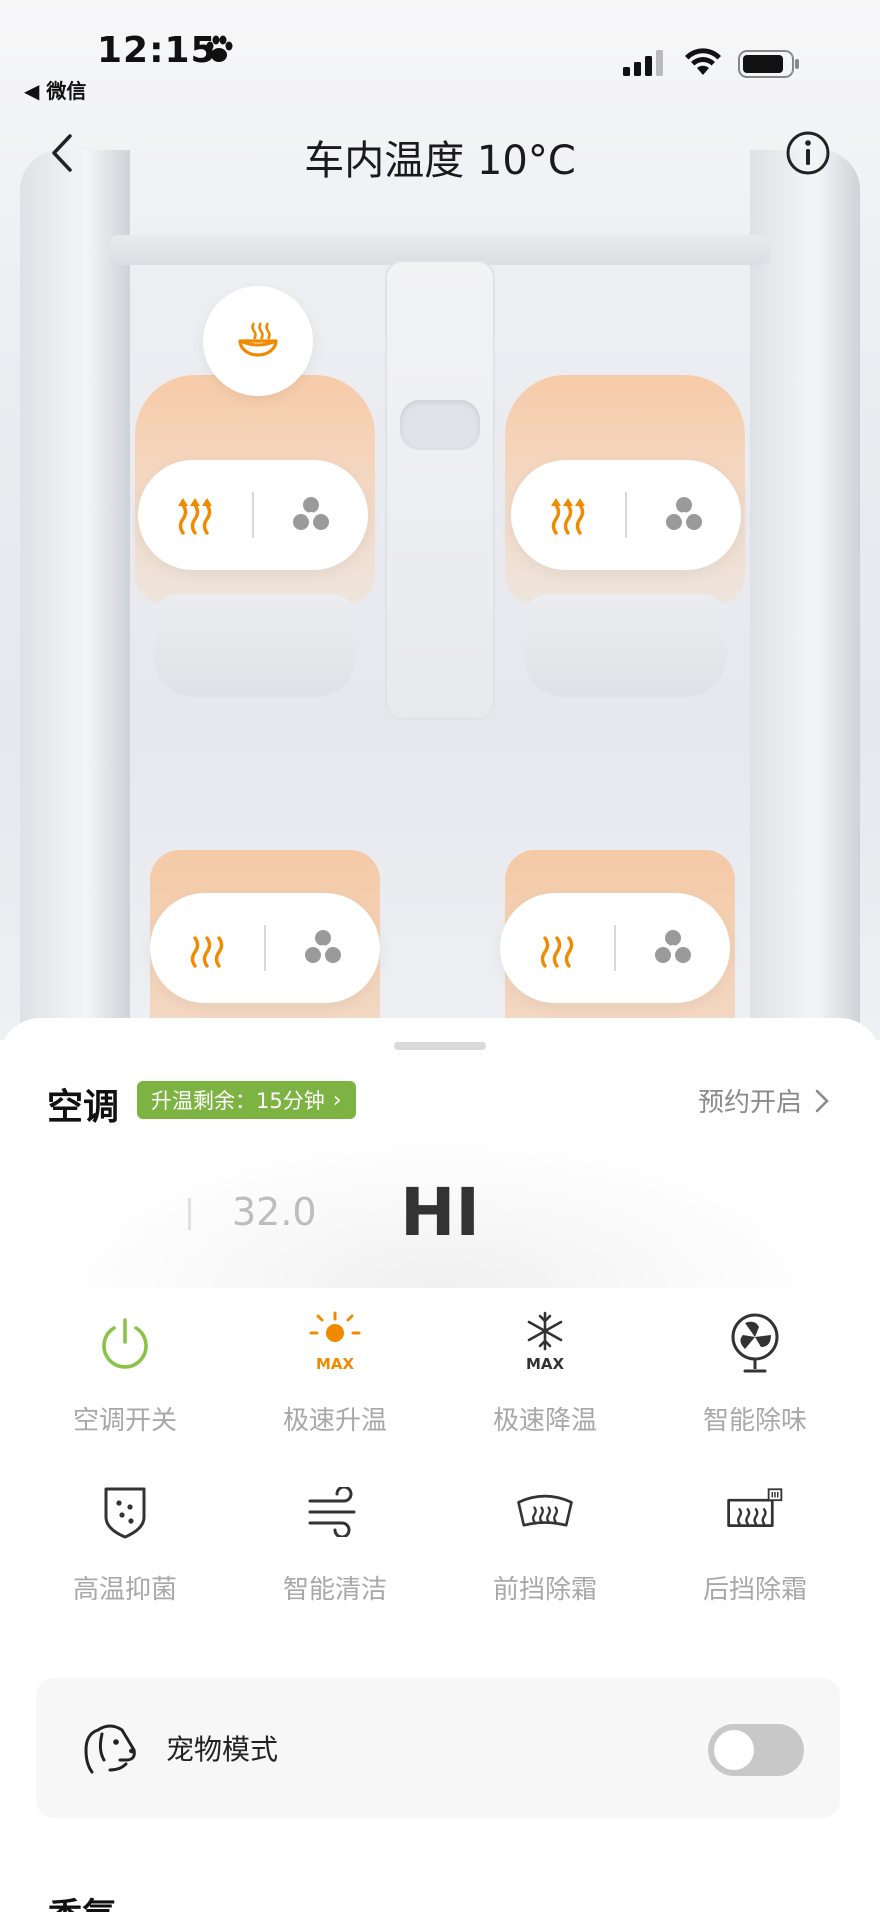 The height and width of the screenshot is (1912, 880). I want to click on fragrance-section-title: 香氛, so click(82, 1900).